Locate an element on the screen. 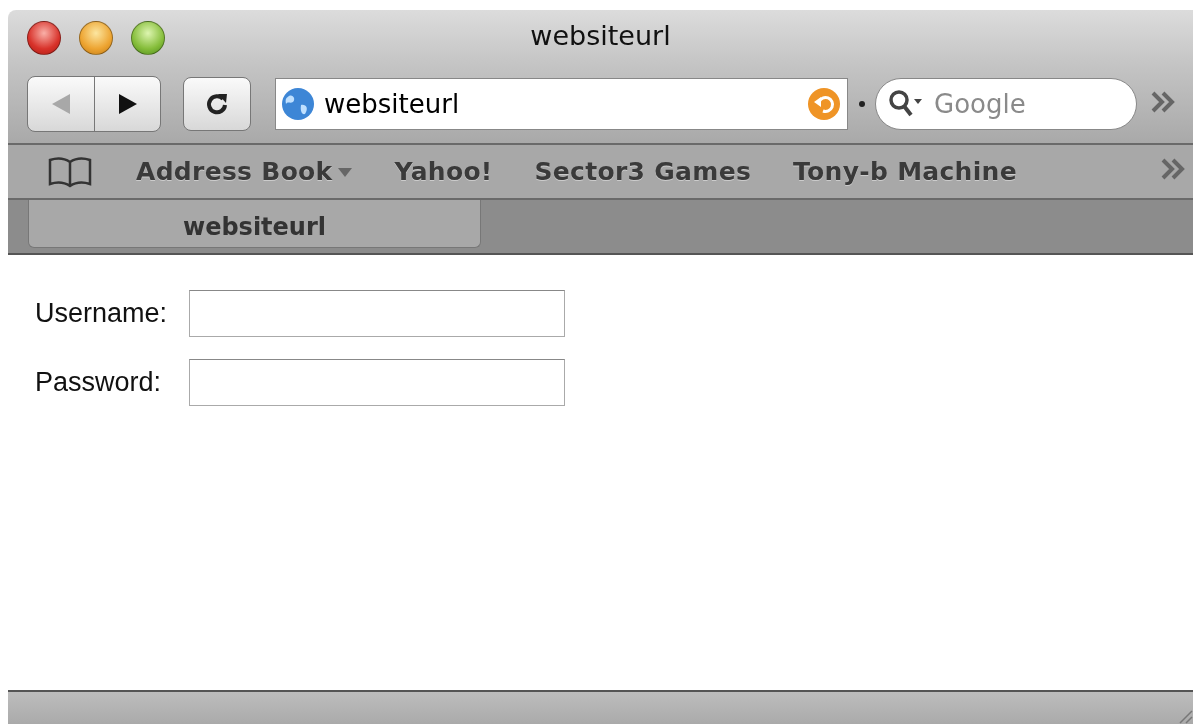  reload-button is located at coordinates (217, 104).